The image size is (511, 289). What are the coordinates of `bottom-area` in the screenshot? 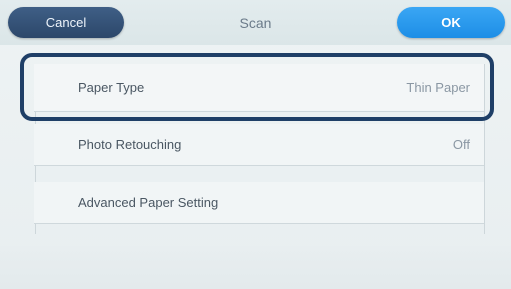 It's located at (255, 267).